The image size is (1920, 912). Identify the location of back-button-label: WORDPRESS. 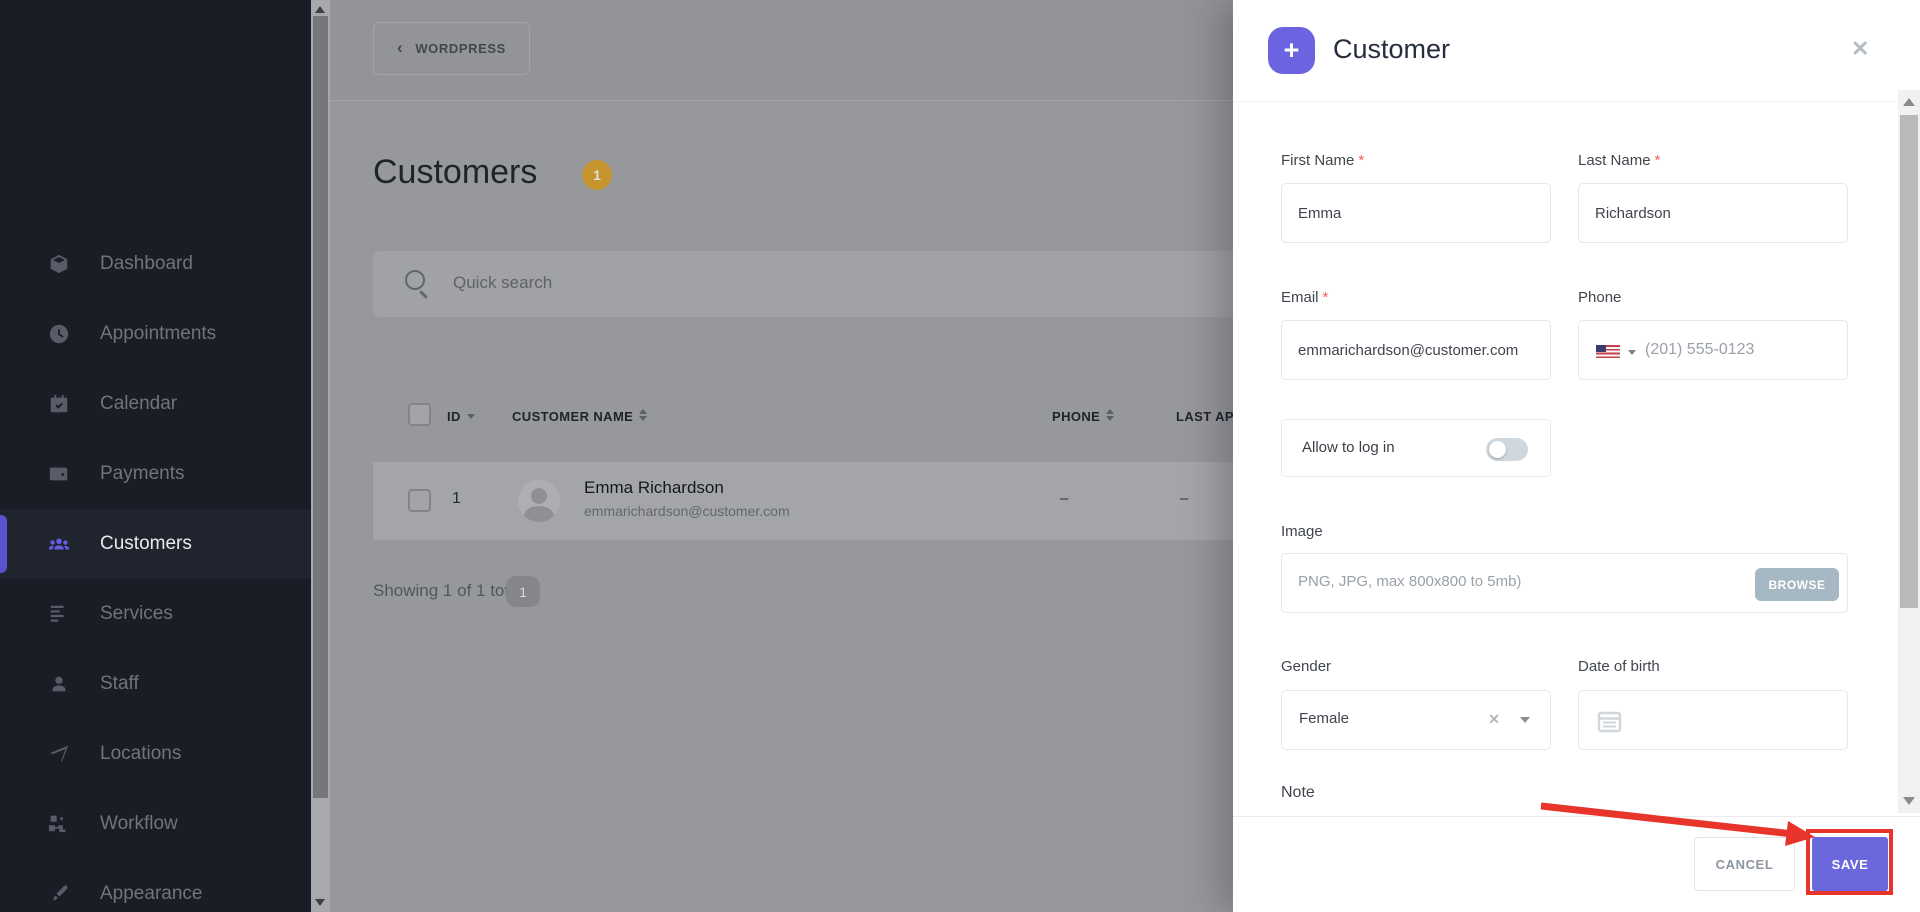
(460, 48).